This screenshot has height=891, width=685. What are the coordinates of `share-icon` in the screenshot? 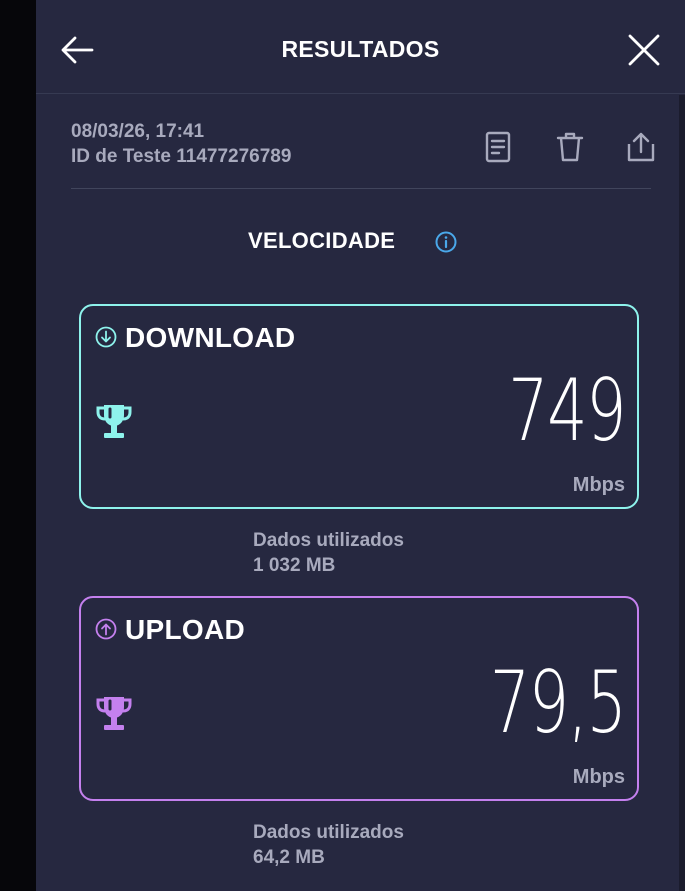 It's located at (641, 147).